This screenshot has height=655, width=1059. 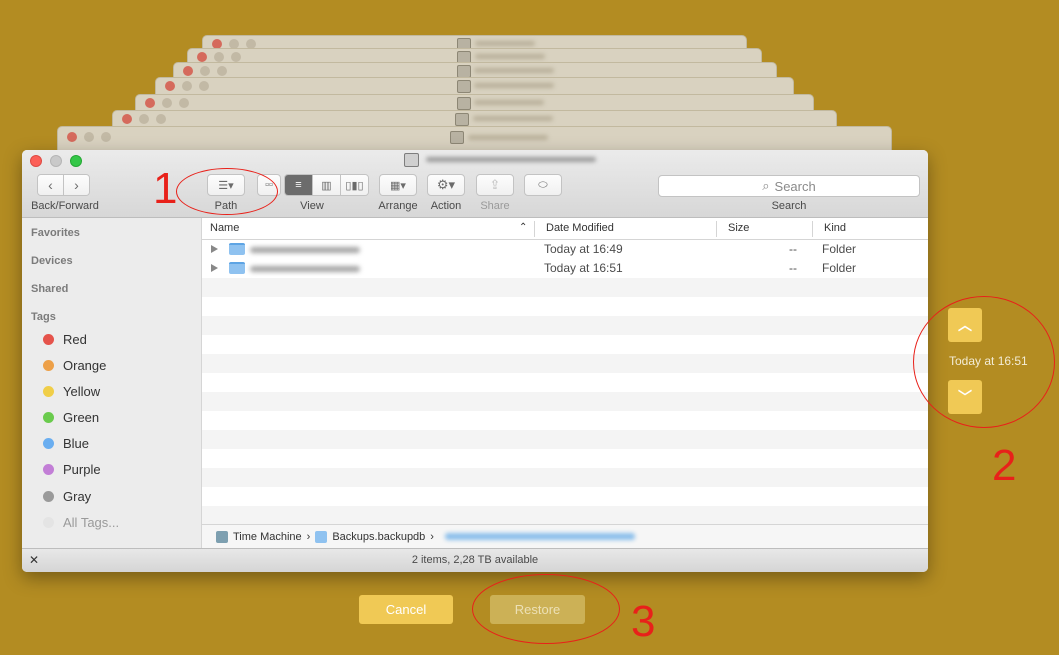 What do you see at coordinates (82, 391) in the screenshot?
I see `tag-label: Yellow` at bounding box center [82, 391].